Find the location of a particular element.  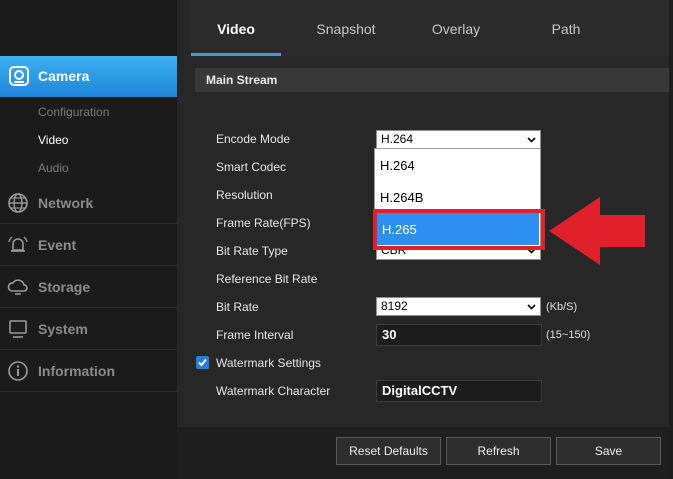

checkmark-icon is located at coordinates (202, 362).